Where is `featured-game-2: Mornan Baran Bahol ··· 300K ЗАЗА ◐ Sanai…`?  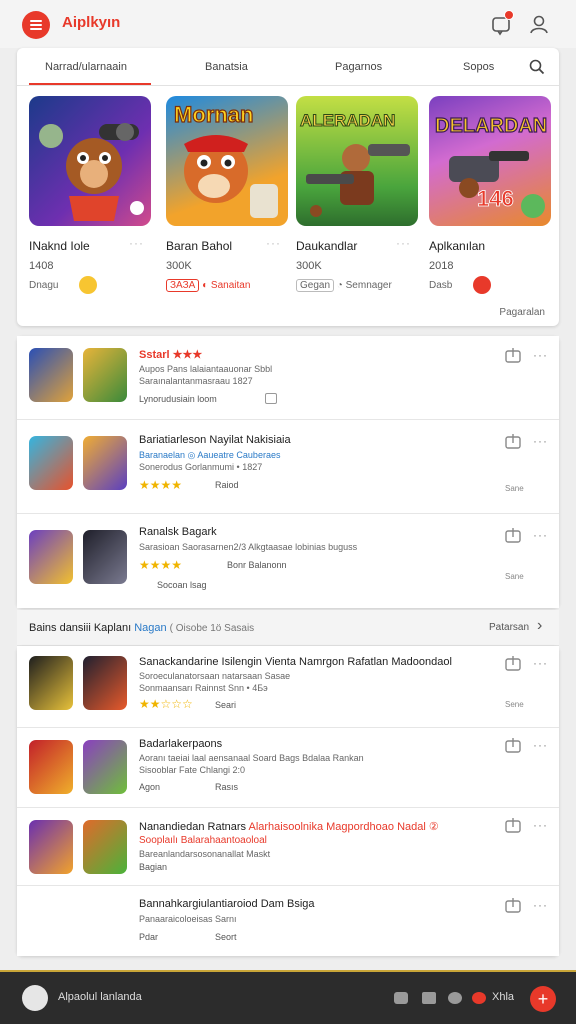 featured-game-2: Mornan Baran Bahol ··· 300K ЗАЗА ◐ Sanai… is located at coordinates (227, 194).